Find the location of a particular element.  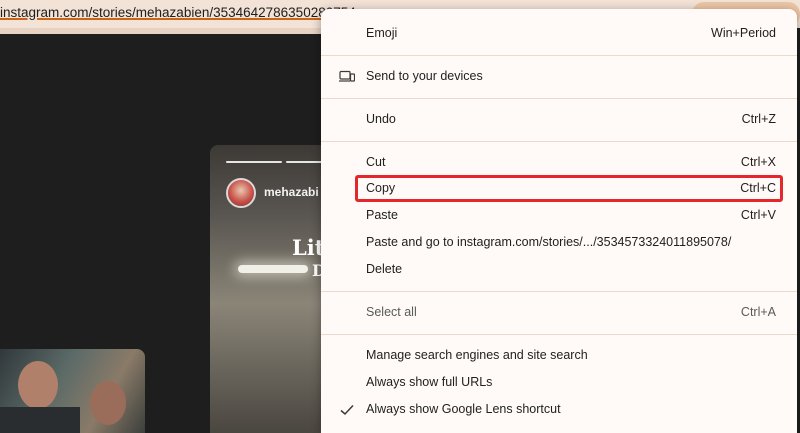

copy-highlight-box is located at coordinates (569, 188).